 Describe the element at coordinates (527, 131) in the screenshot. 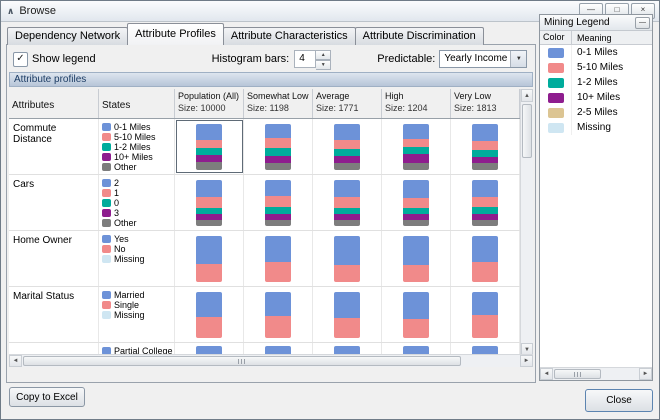

I see `vertical-scroll-thumb` at that location.